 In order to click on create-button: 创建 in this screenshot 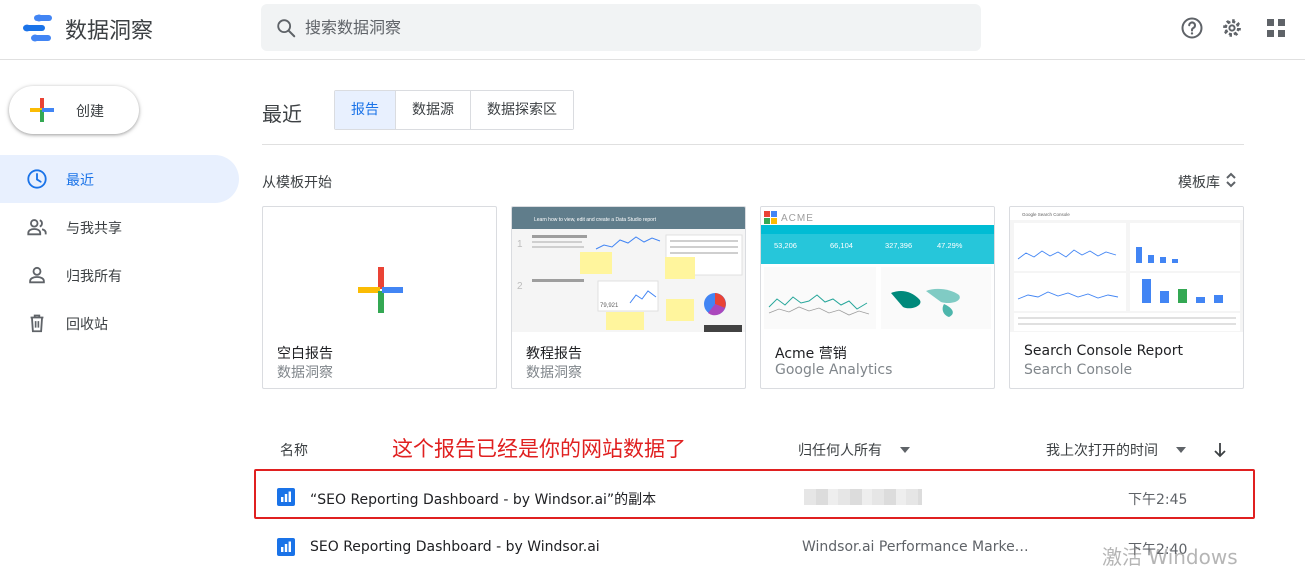, I will do `click(74, 110)`.